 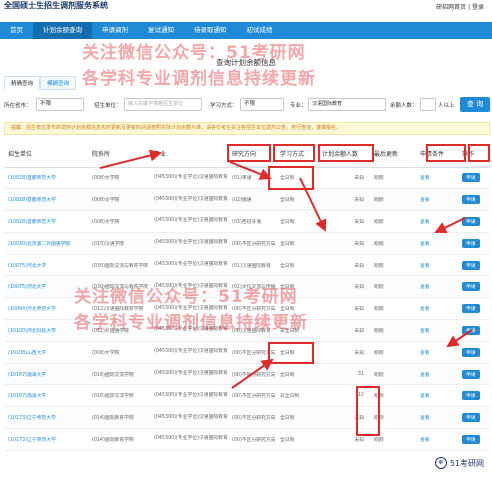 What do you see at coordinates (130, 159) in the screenshot?
I see `arrow-major` at bounding box center [130, 159].